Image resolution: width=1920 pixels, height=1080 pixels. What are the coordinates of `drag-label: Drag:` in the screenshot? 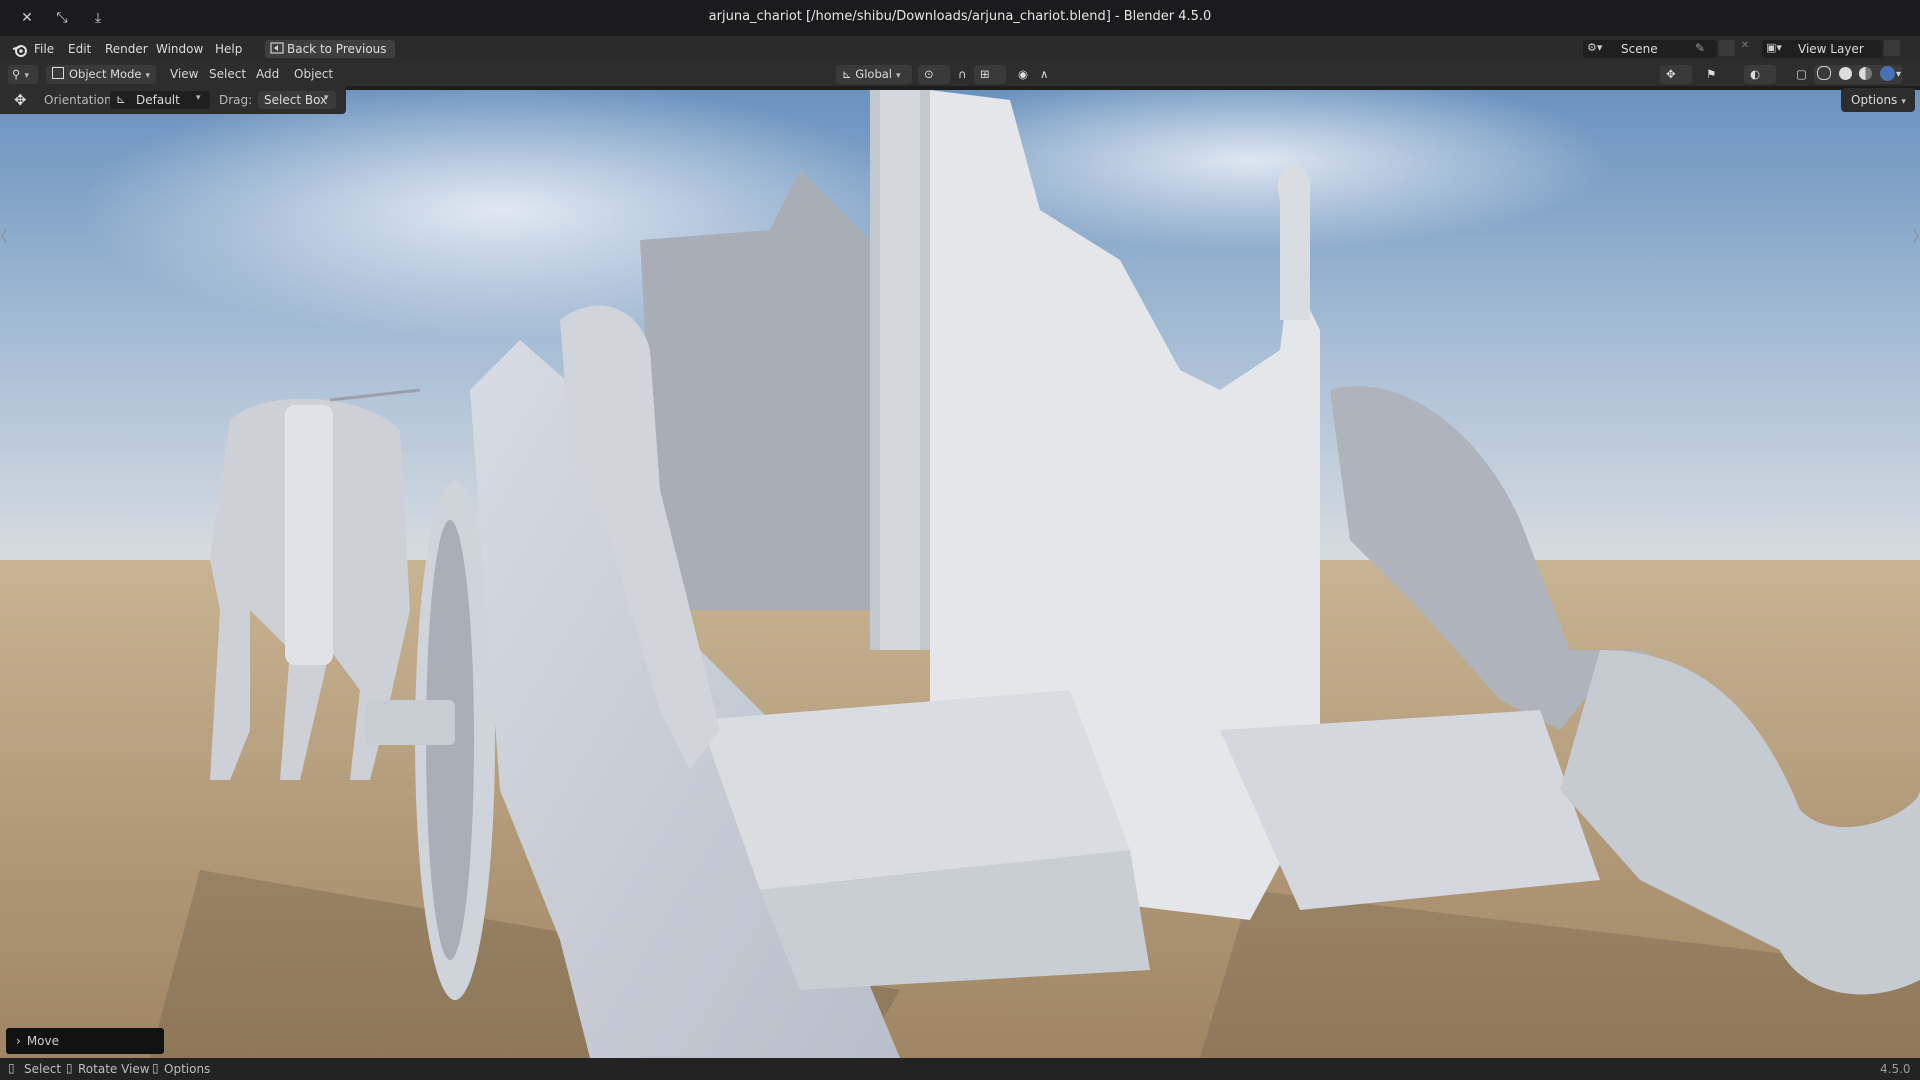 It's located at (236, 100).